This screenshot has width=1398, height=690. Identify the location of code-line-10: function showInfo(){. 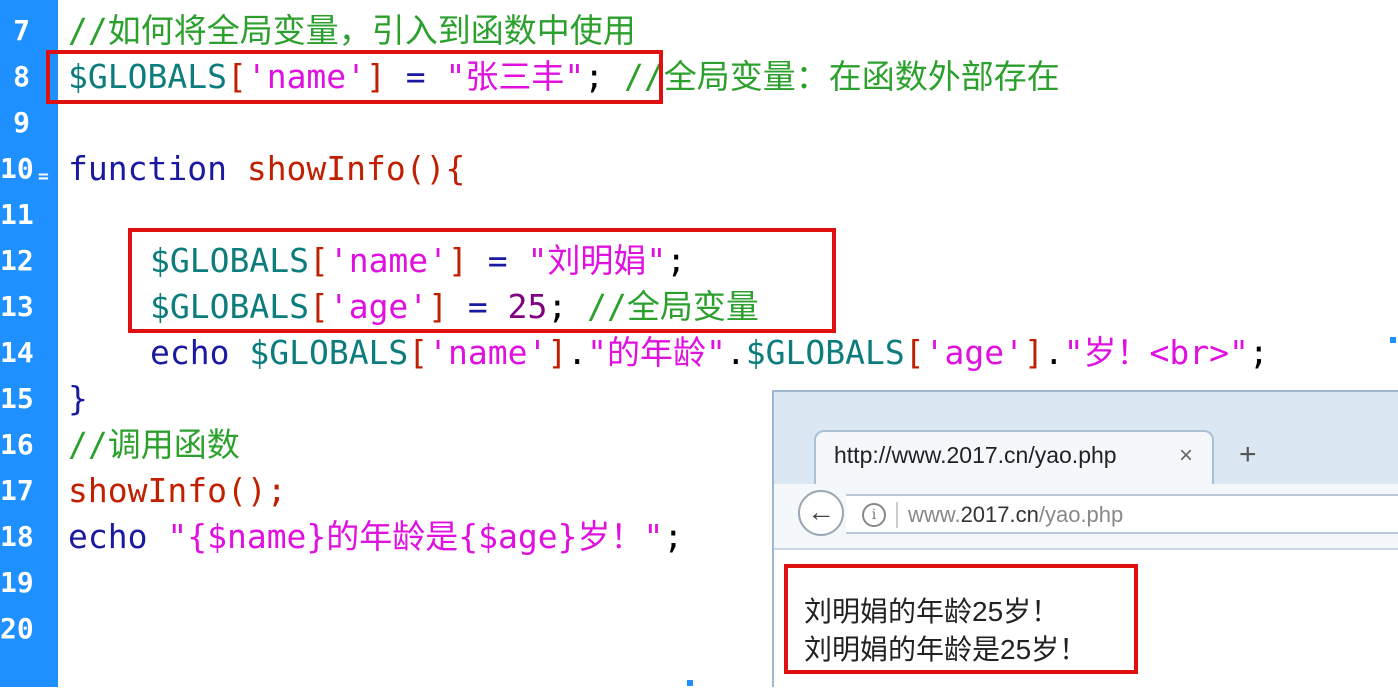
(266, 169).